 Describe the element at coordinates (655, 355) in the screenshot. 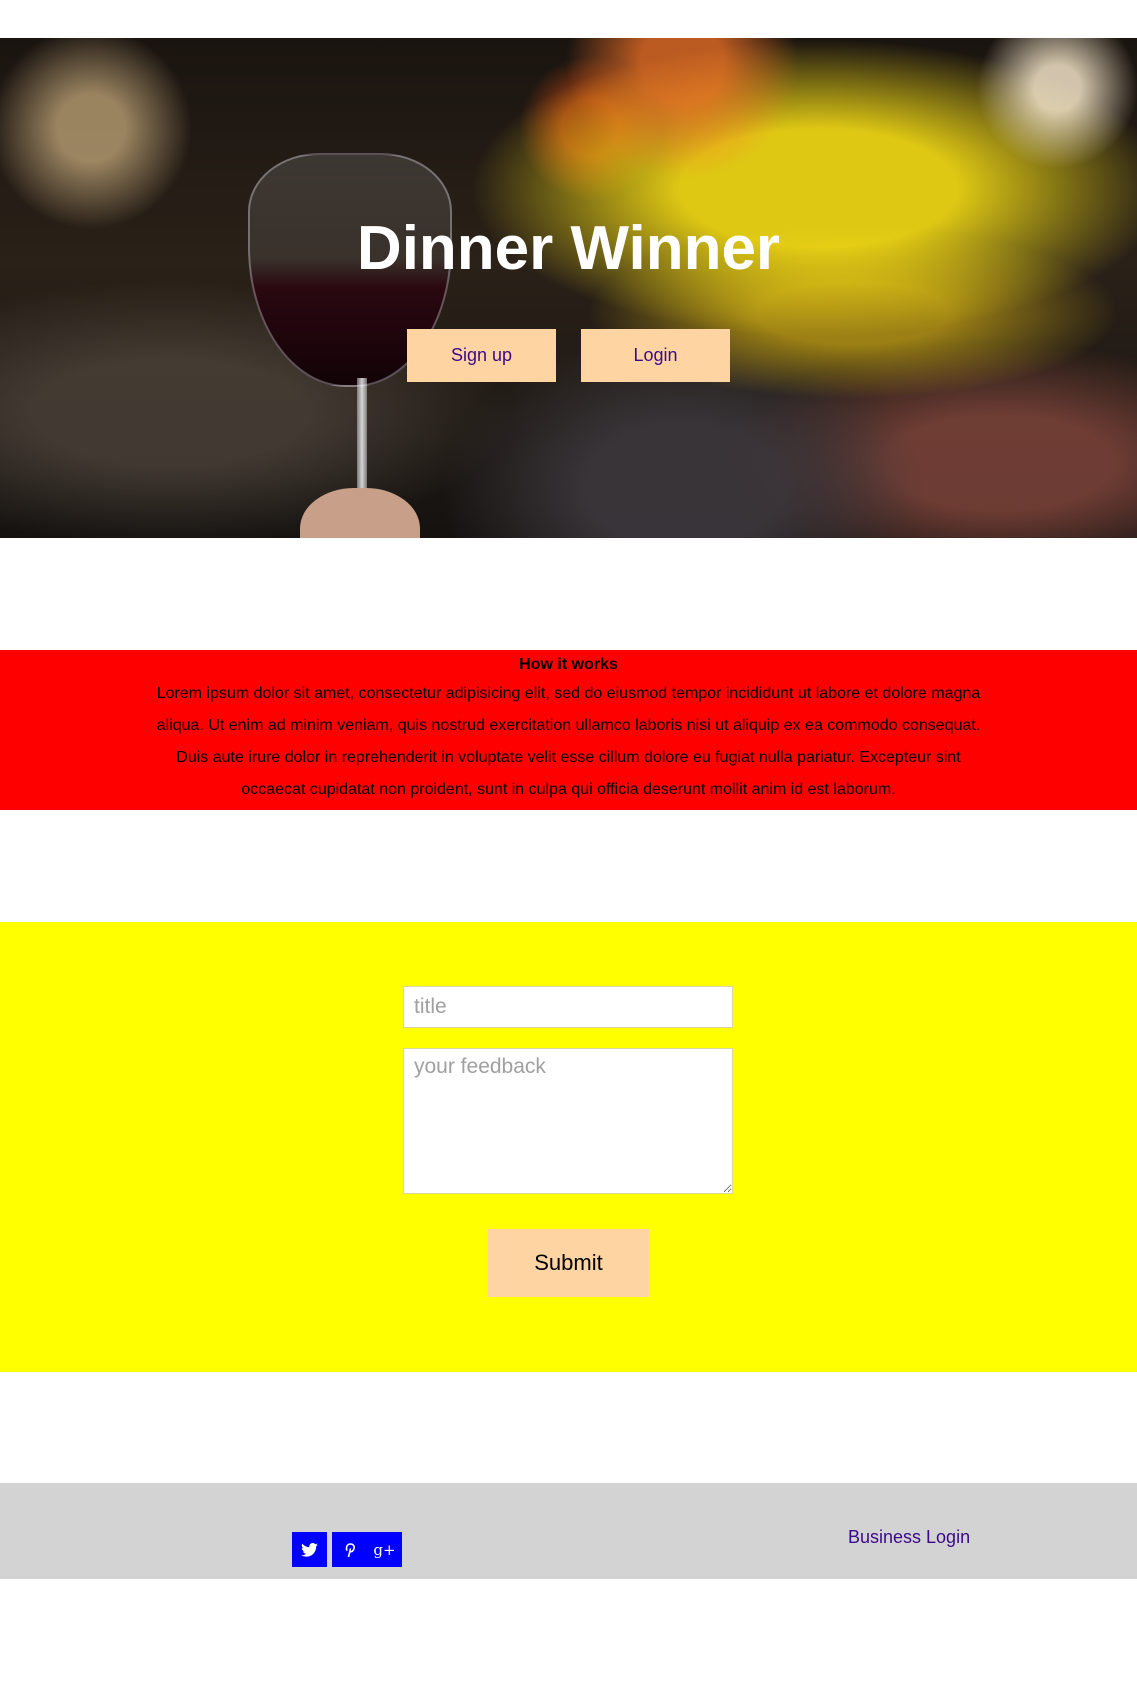

I see `login-button: Login` at that location.